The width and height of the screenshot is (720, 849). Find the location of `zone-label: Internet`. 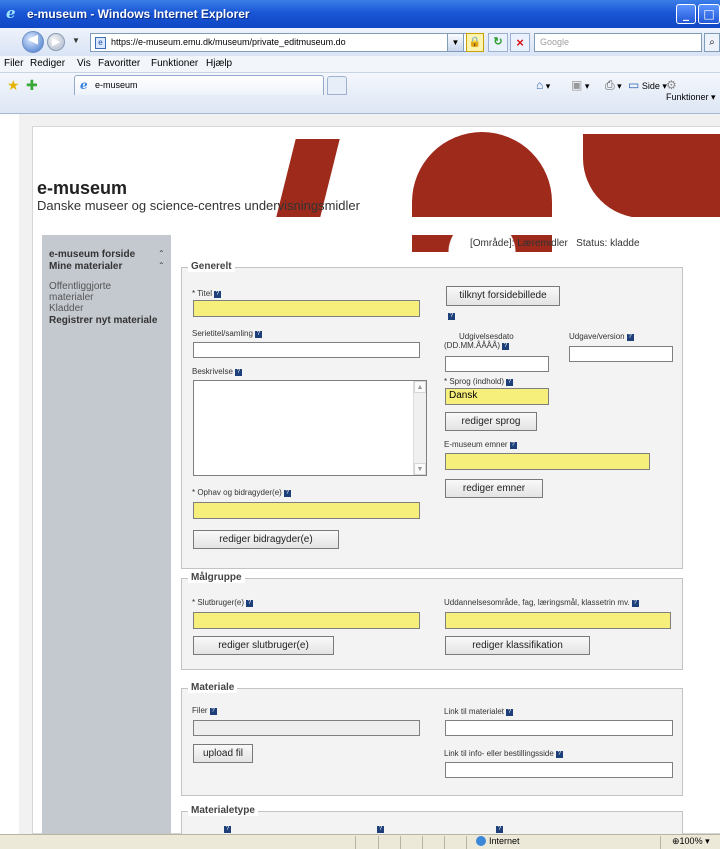

zone-label: Internet is located at coordinates (504, 841).